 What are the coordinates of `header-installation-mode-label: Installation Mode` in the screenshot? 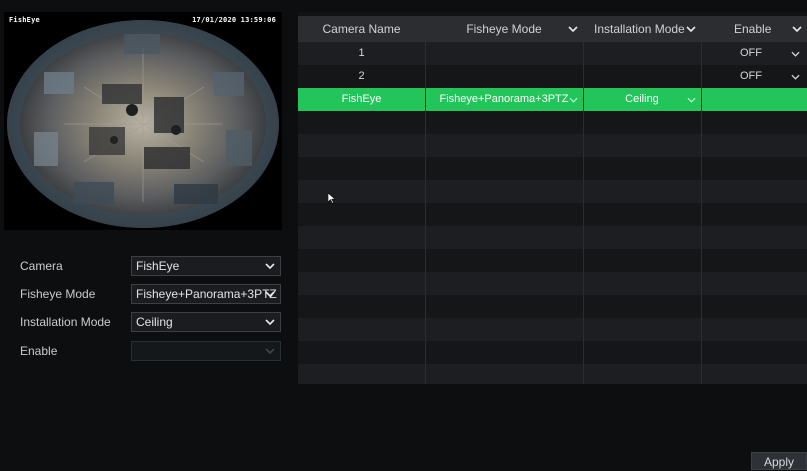 It's located at (639, 29).